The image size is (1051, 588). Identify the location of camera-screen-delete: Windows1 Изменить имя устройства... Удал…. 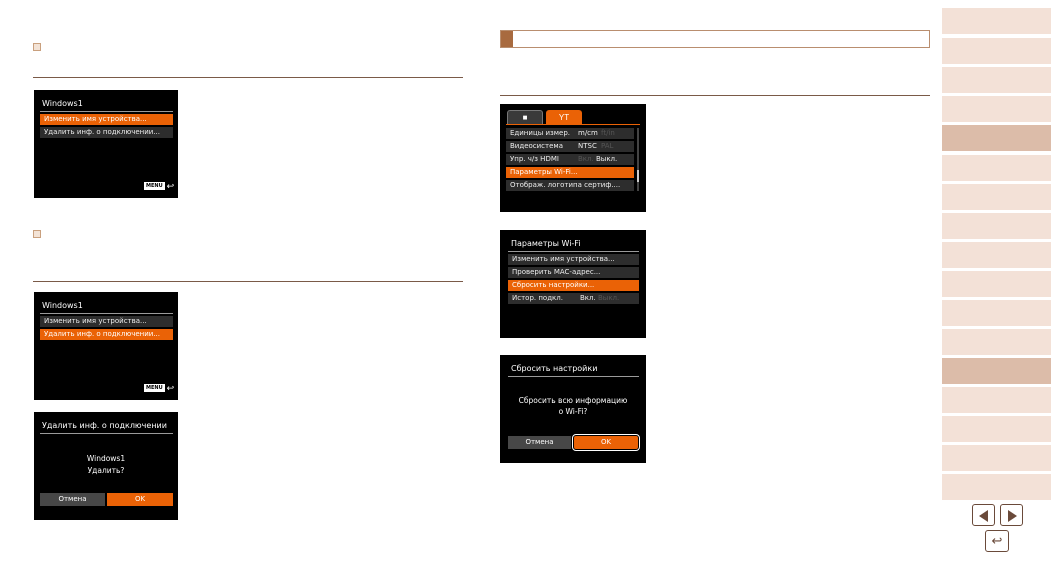
(106, 346).